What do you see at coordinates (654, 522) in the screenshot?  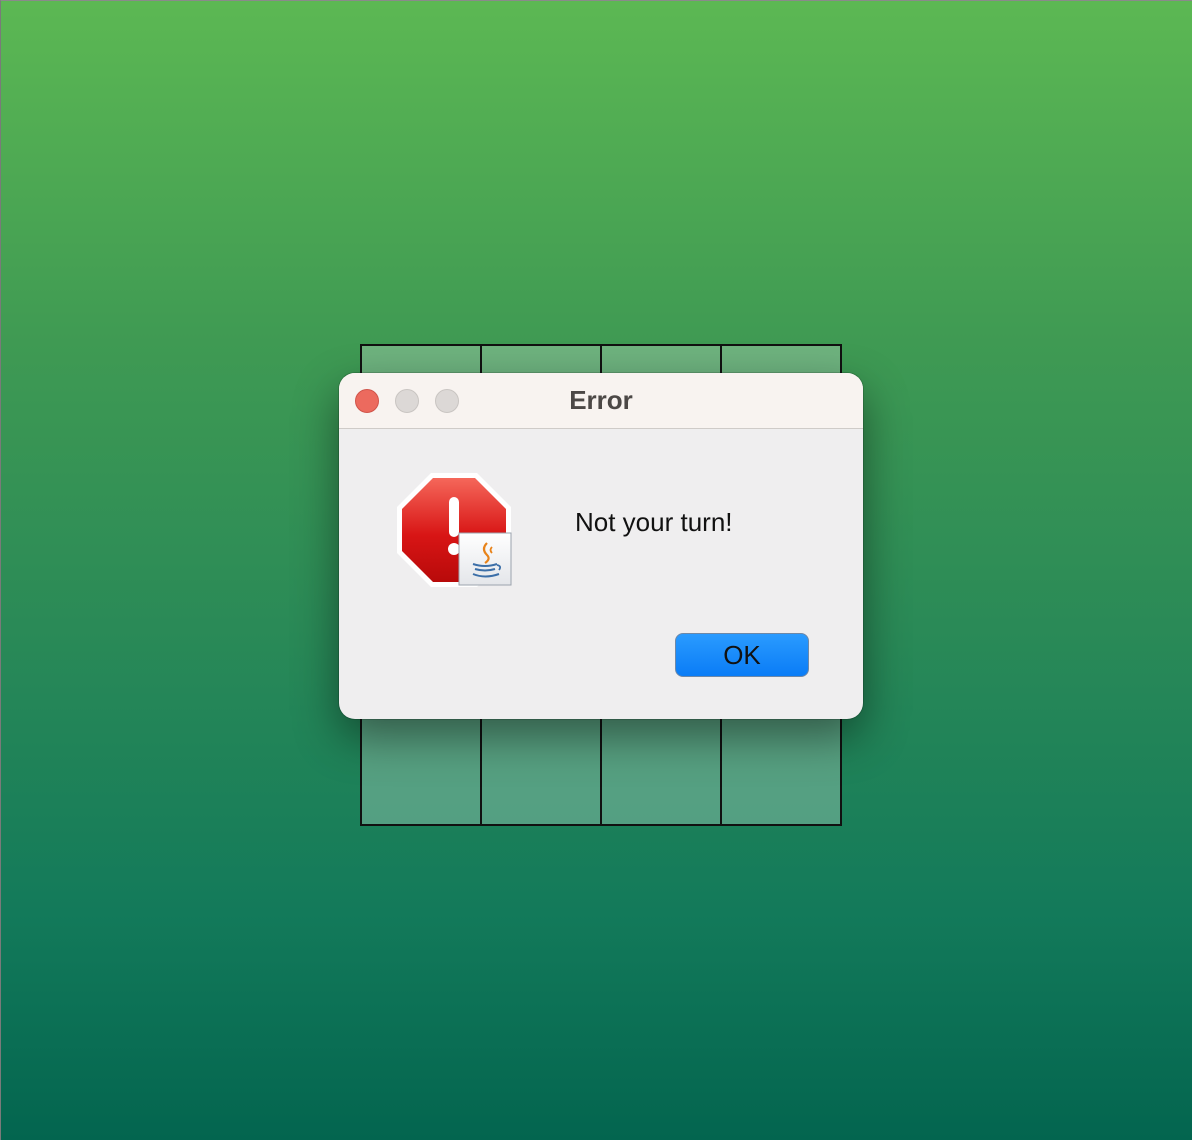 I see `error-message: Not your turn!` at bounding box center [654, 522].